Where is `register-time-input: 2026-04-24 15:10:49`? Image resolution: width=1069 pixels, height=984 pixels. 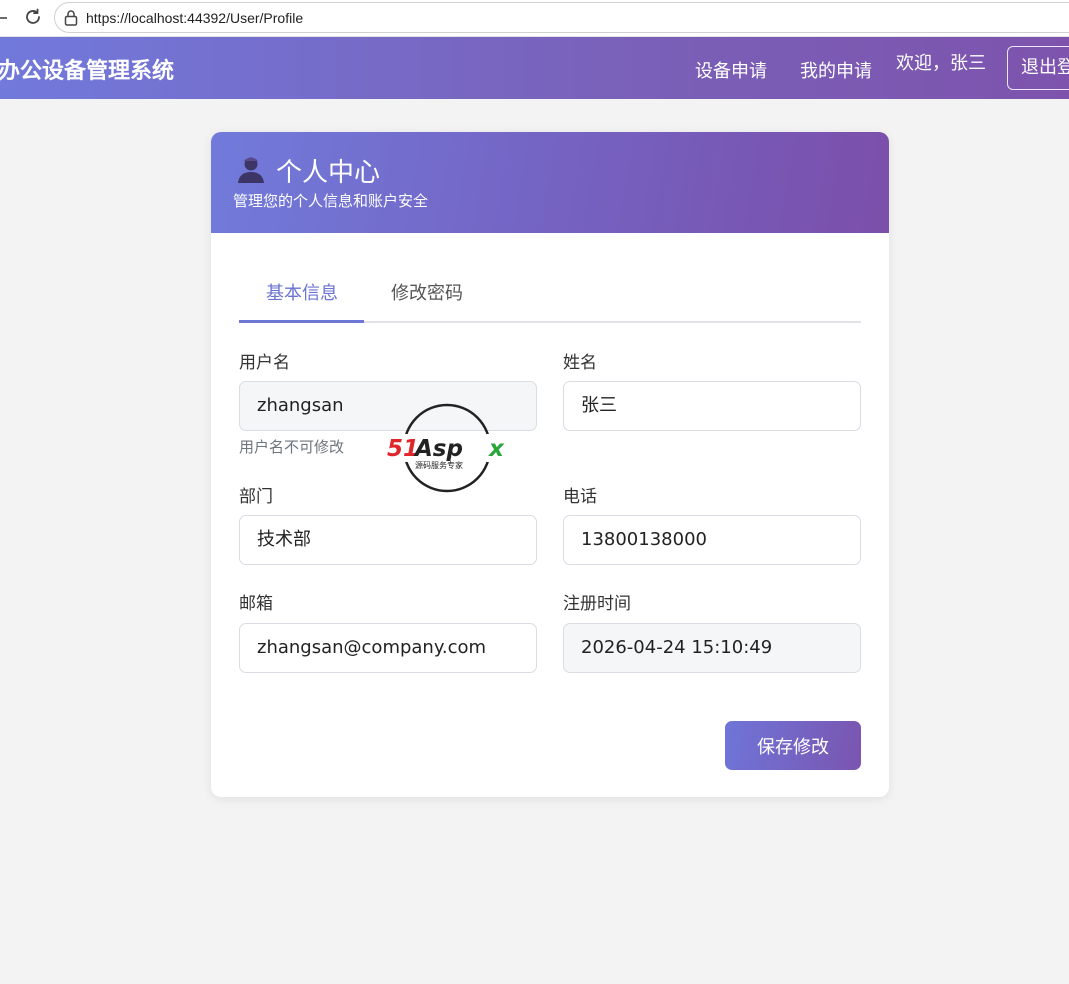
register-time-input: 2026-04-24 15:10:49 is located at coordinates (712, 648).